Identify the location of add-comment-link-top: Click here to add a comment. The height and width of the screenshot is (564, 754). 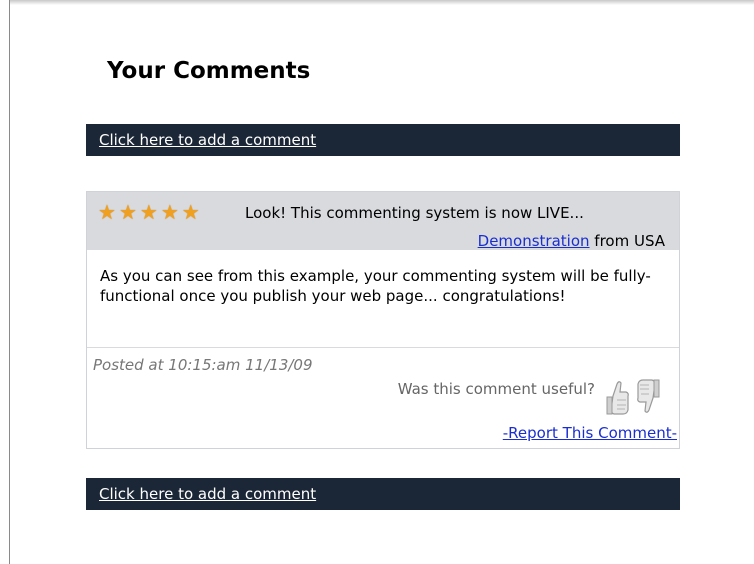
(207, 140).